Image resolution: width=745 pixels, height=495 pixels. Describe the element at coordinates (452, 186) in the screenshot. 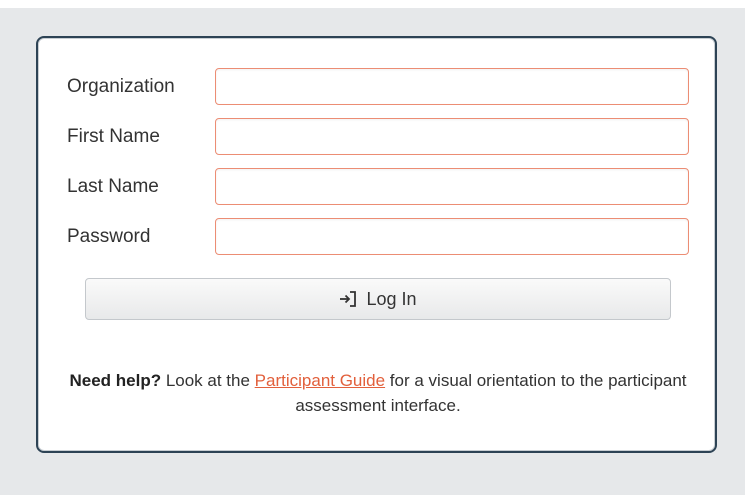

I see `last-name-input` at that location.